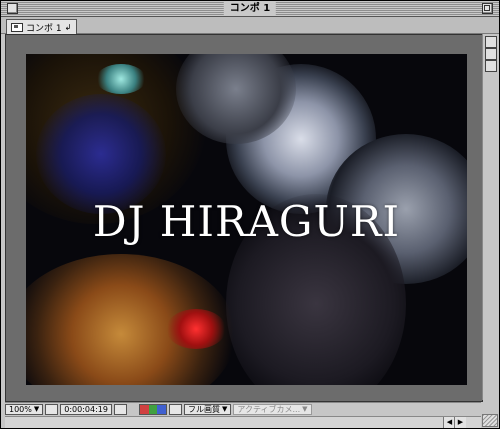 Image resolution: width=500 pixels, height=429 pixels. I want to click on tab-composition: コンポ 1 ↲, so click(42, 26).